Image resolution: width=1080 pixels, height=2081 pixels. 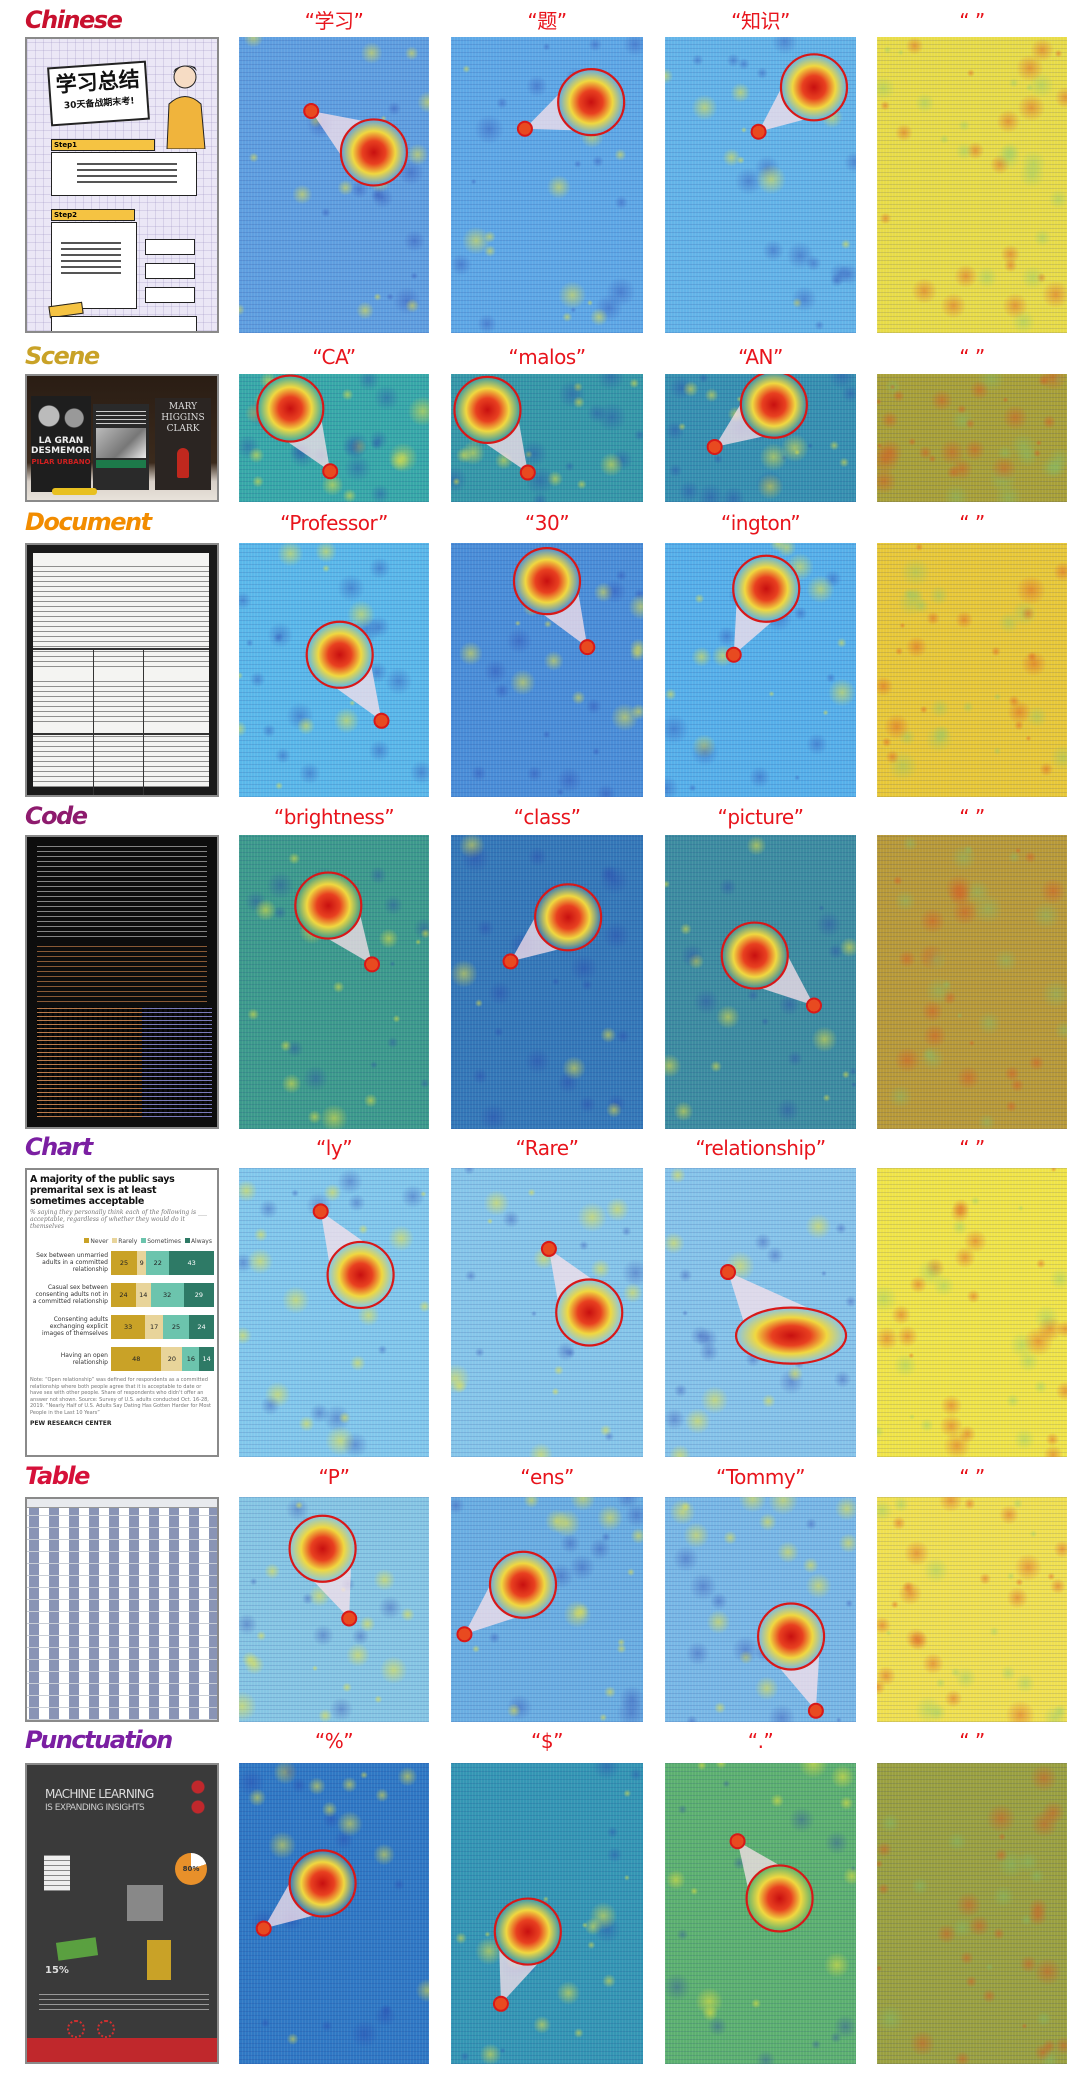 What do you see at coordinates (56, 816) in the screenshot?
I see `category-label-code: Code` at bounding box center [56, 816].